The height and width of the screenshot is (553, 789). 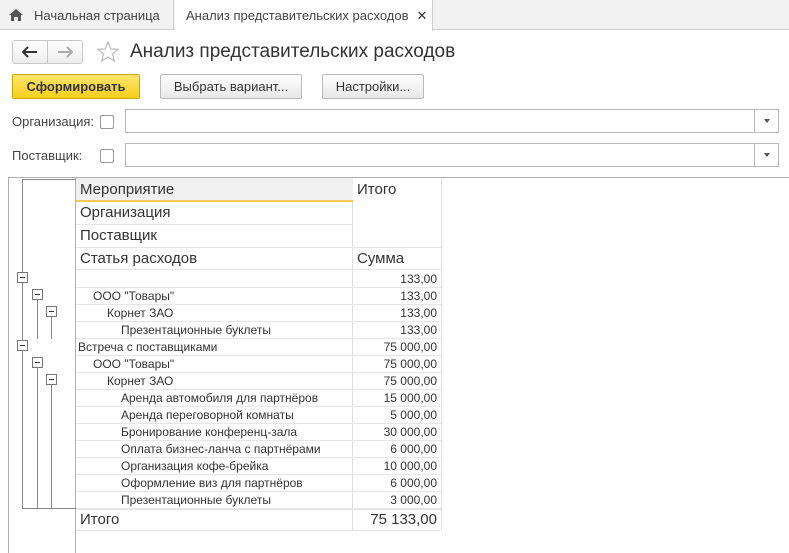 What do you see at coordinates (209, 432) in the screenshot?
I see `report-row-label: Бронирование конференц-зала` at bounding box center [209, 432].